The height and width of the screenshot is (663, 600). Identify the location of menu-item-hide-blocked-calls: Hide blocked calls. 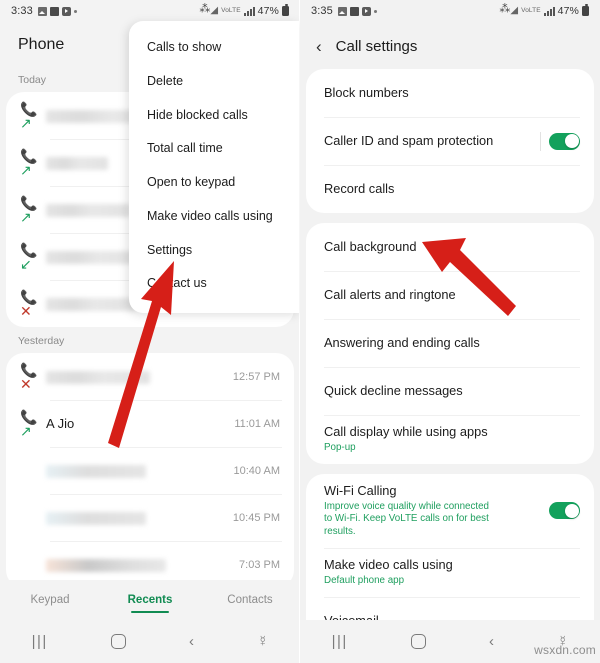
(214, 116).